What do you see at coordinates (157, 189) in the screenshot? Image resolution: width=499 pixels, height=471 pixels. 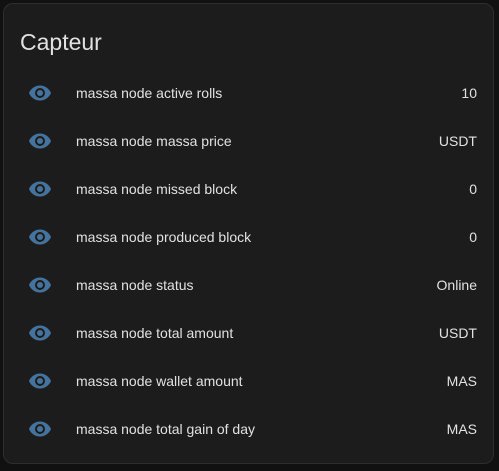 I see `entity-name: massa node missed block` at bounding box center [157, 189].